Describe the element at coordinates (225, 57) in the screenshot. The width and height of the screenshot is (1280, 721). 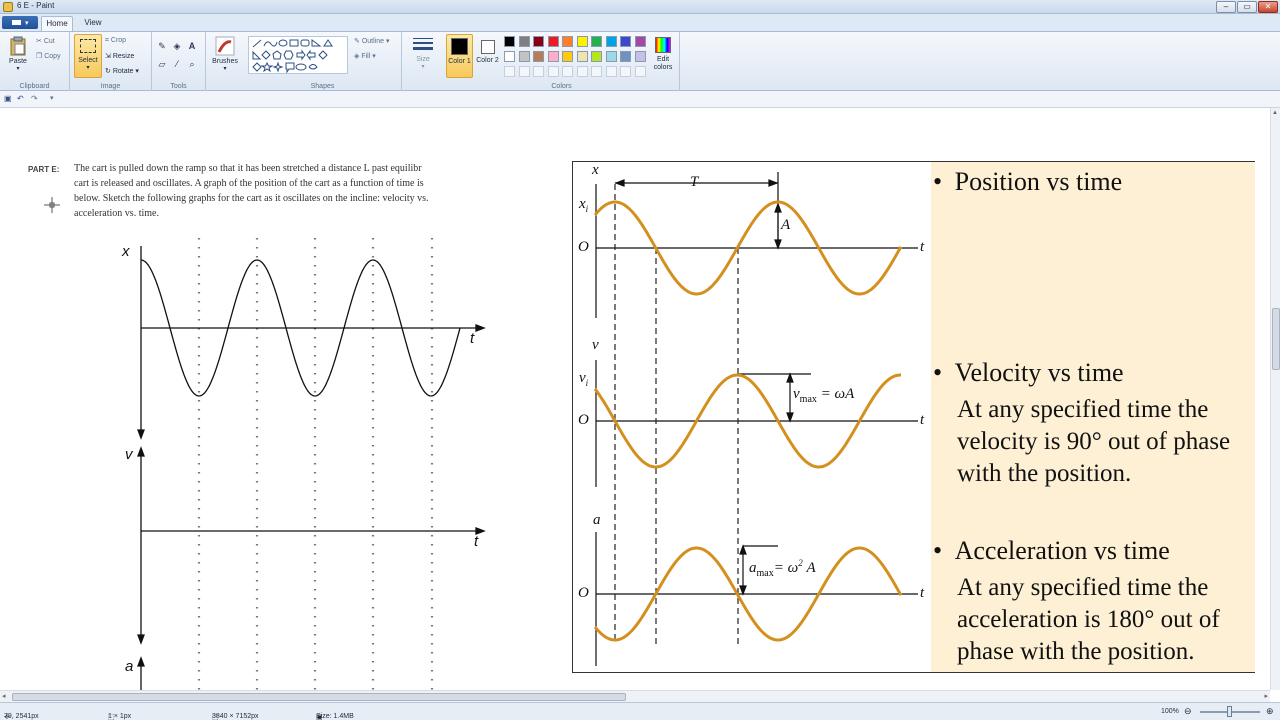
I see `brushes-button: Brushes ▾` at that location.